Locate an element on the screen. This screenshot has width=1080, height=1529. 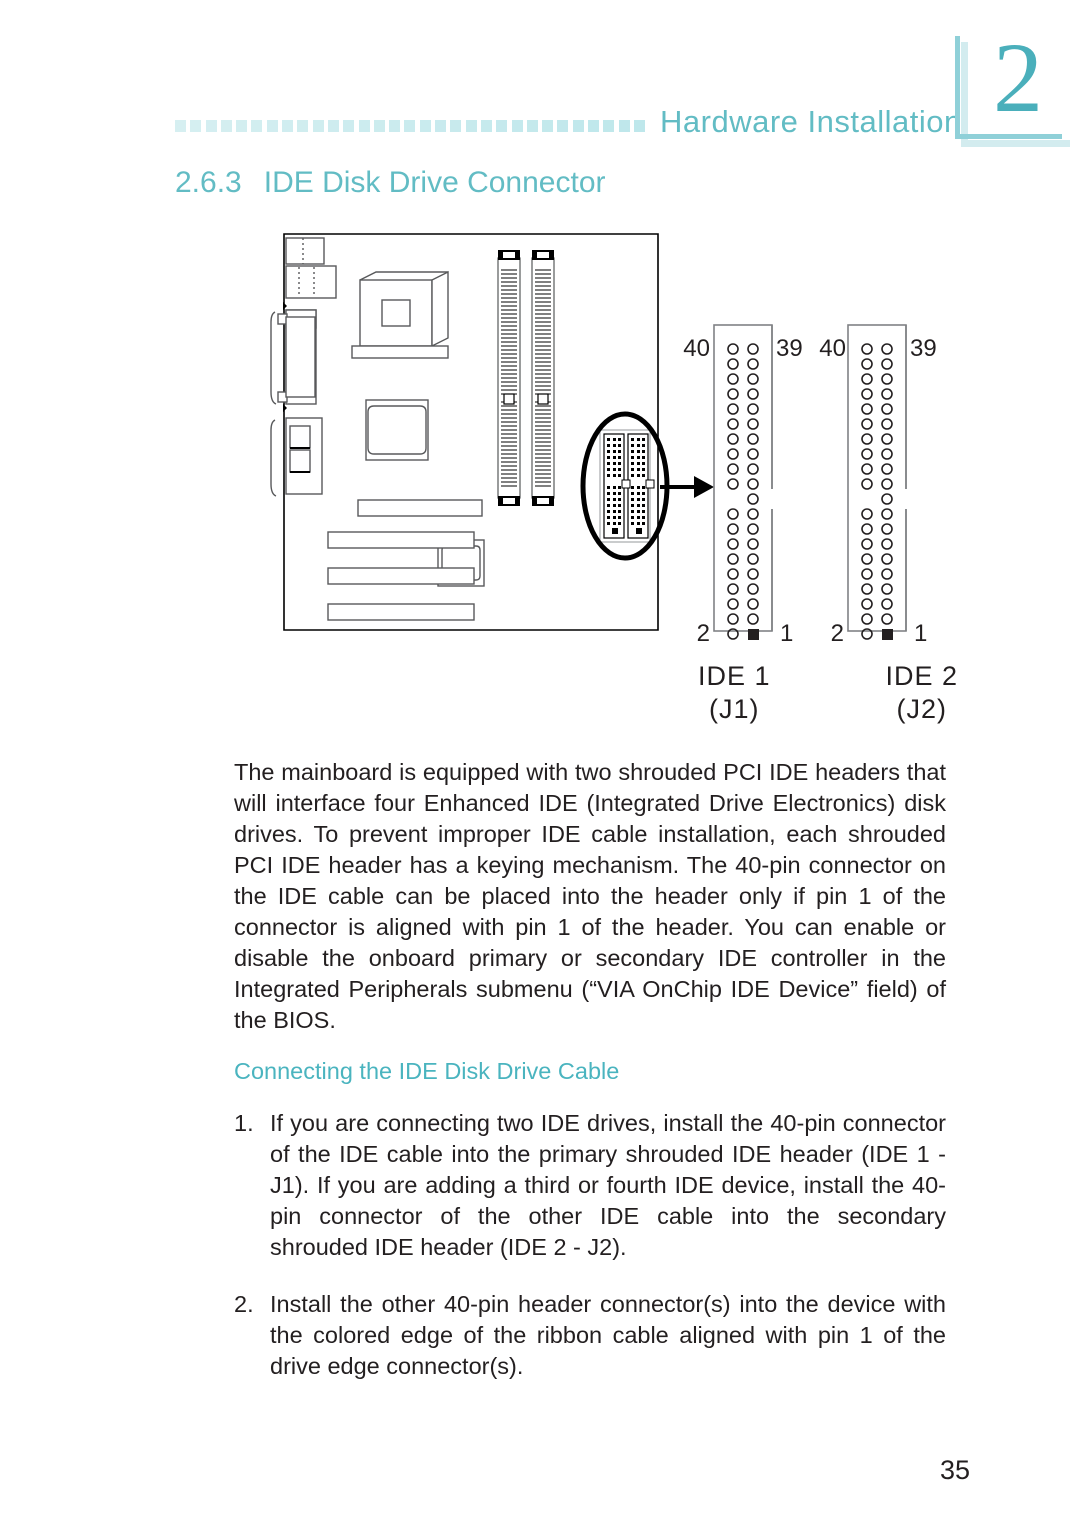
ide-1-pin-block is located at coordinates (744, 482).